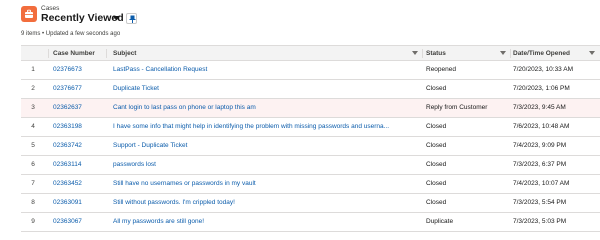  Describe the element at coordinates (540, 221) in the screenshot. I see `date-opened-value: 7/3/2023, 5:03 PM` at that location.